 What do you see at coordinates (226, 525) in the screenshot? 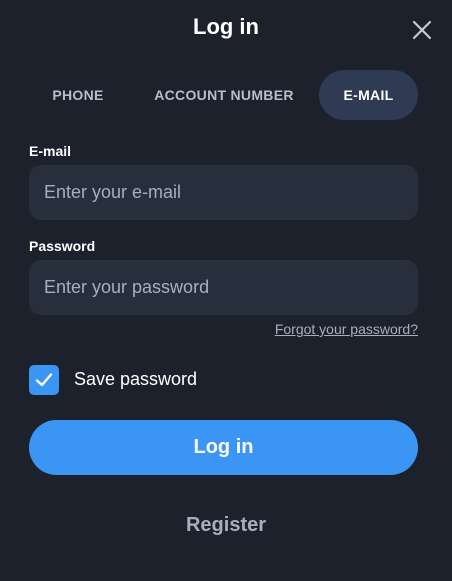
I see `register-link: Register` at bounding box center [226, 525].